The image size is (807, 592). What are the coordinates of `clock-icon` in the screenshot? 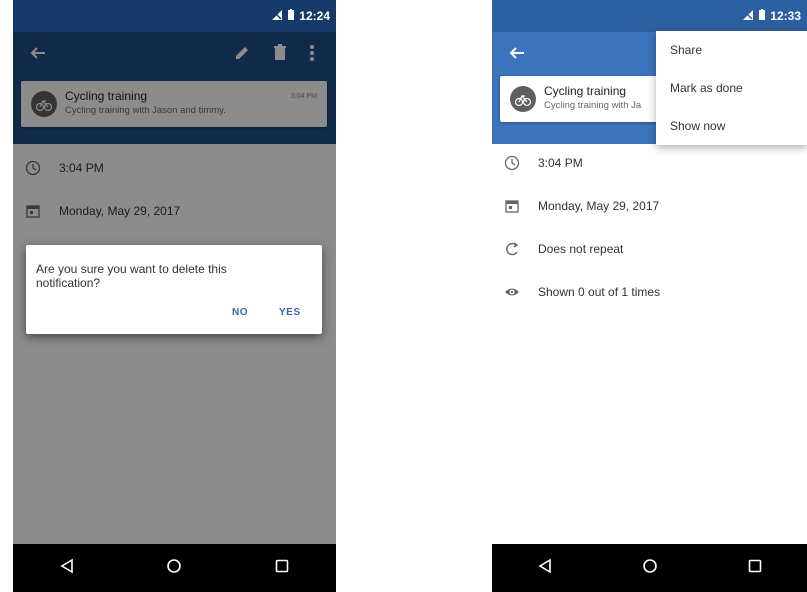 It's located at (512, 163).